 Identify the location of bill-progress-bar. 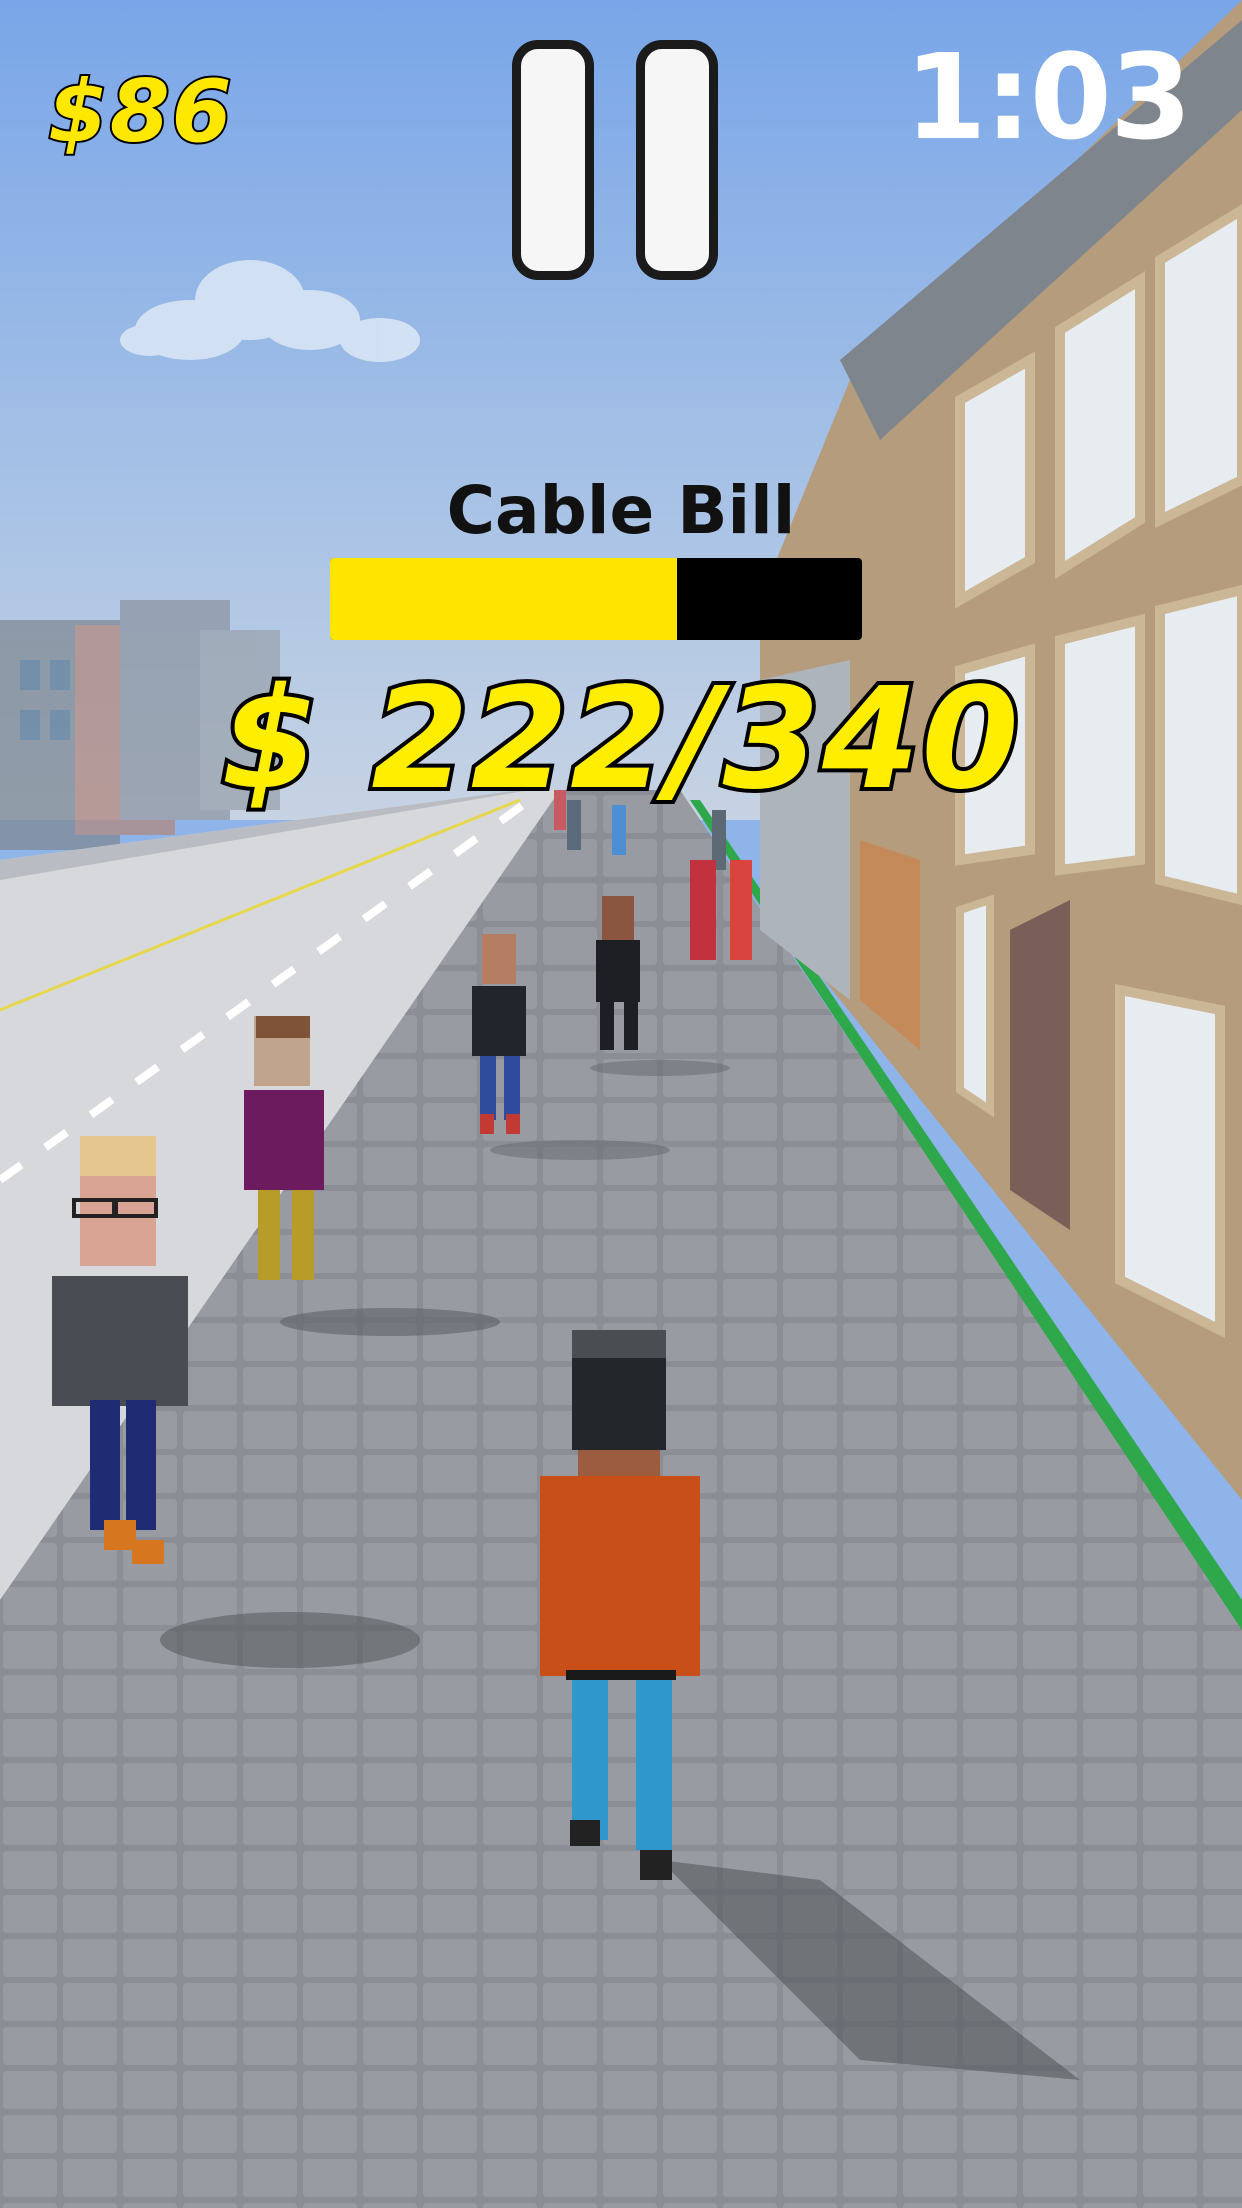
(596, 599).